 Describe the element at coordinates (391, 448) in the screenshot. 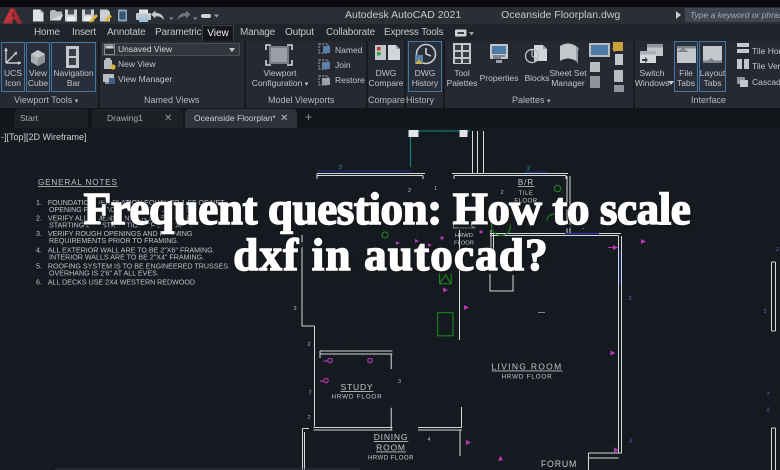

I see `svg-text: ROOM` at that location.